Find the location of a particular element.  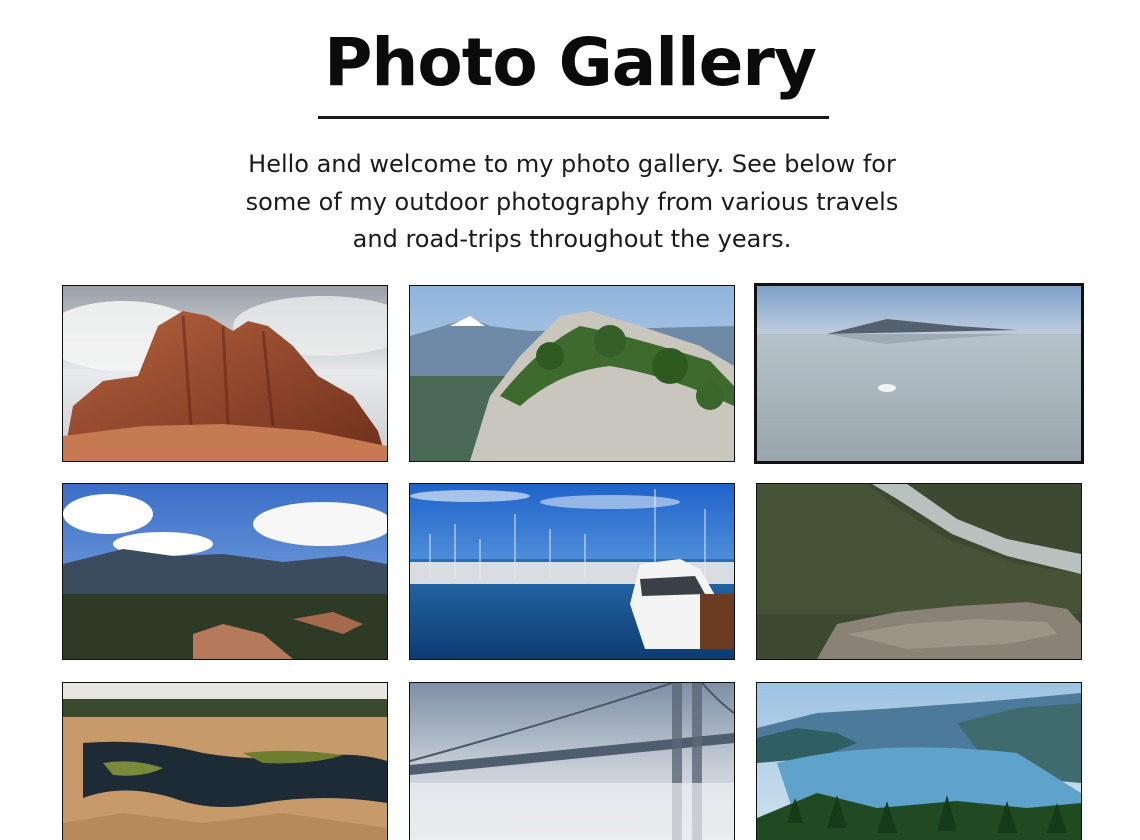

gallery-photo-marina is located at coordinates (572, 571).